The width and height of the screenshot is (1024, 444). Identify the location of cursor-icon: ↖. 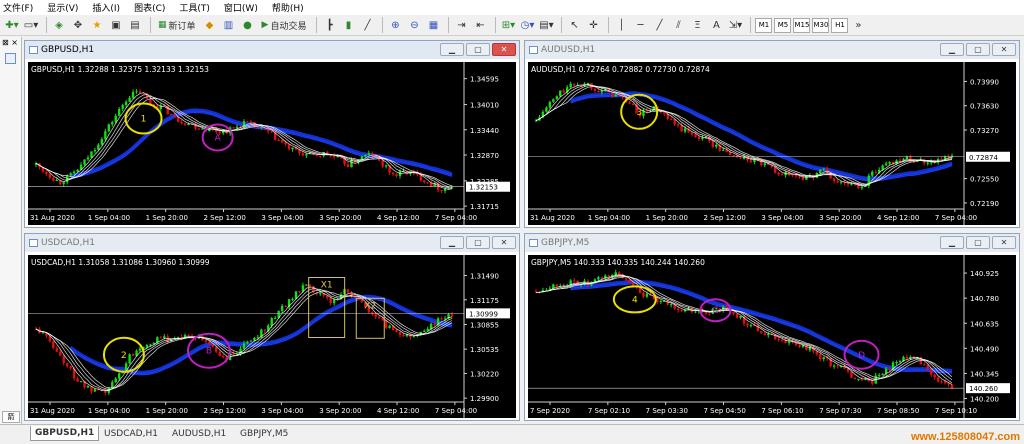
(574, 25).